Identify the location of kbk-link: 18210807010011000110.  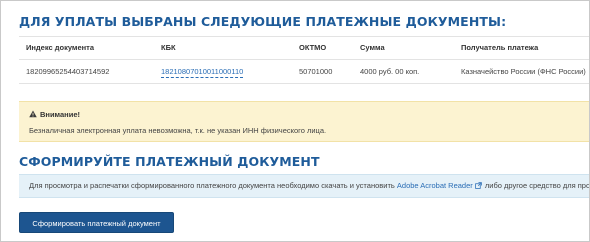
(202, 72).